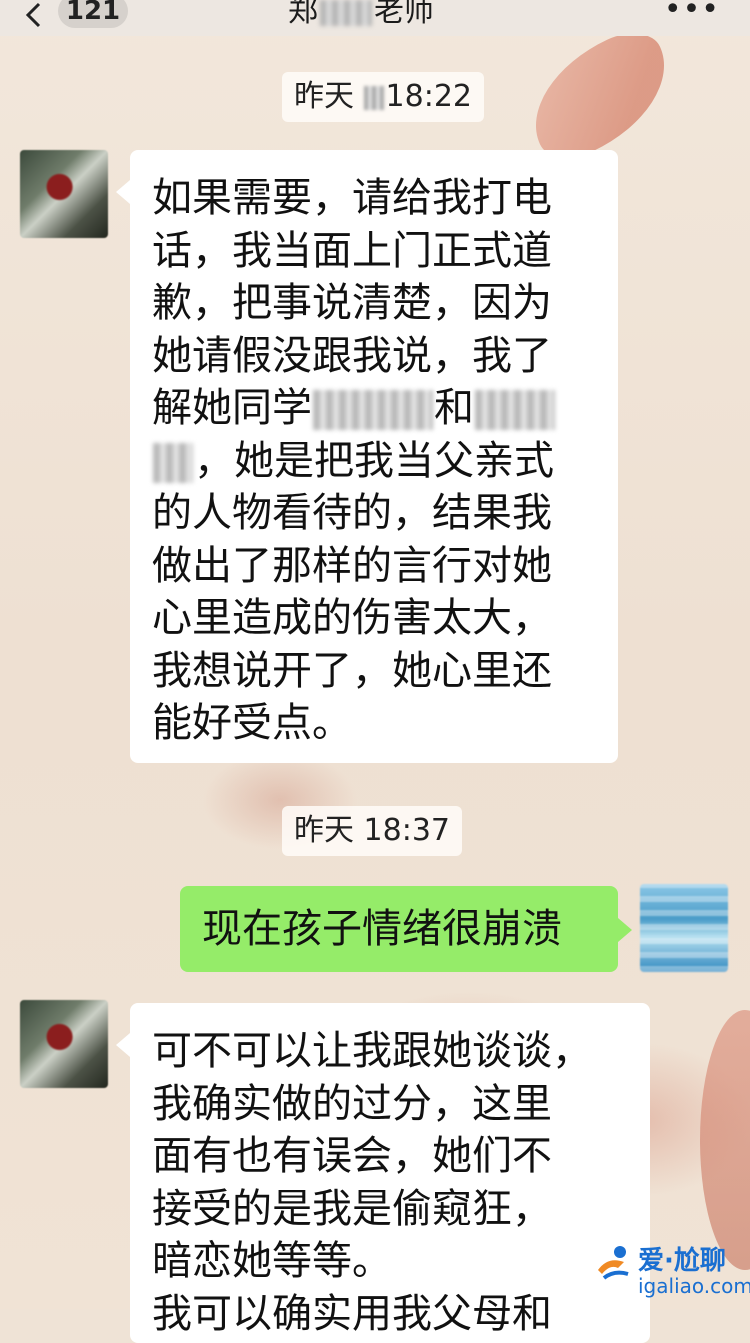 This screenshot has width=750, height=1343. Describe the element at coordinates (372, 831) in the screenshot. I see `timestamp: 昨天 18:37` at that location.